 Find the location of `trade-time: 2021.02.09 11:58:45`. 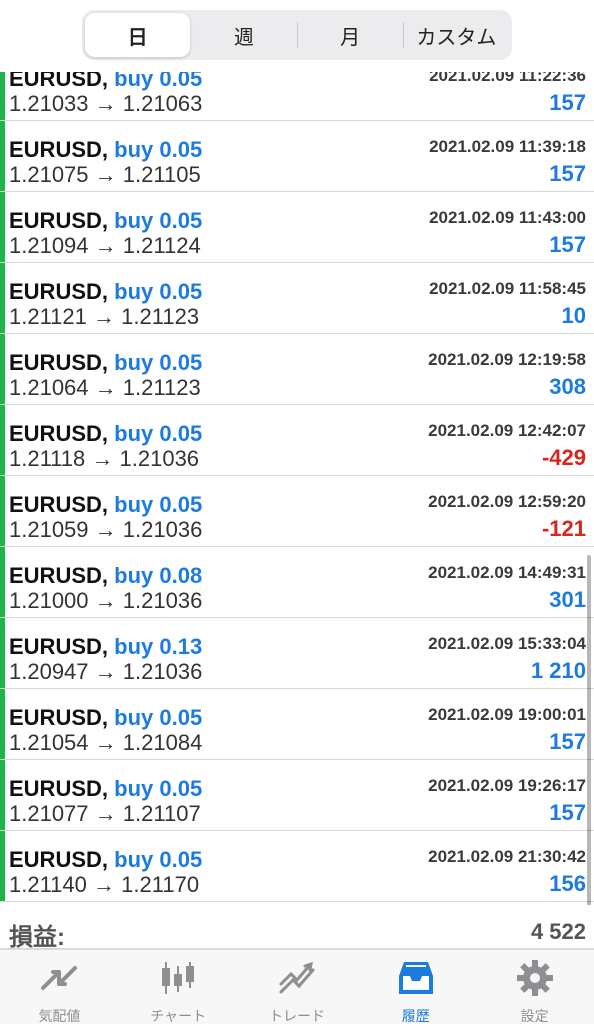

trade-time: 2021.02.09 11:58:45 is located at coordinates (507, 288).